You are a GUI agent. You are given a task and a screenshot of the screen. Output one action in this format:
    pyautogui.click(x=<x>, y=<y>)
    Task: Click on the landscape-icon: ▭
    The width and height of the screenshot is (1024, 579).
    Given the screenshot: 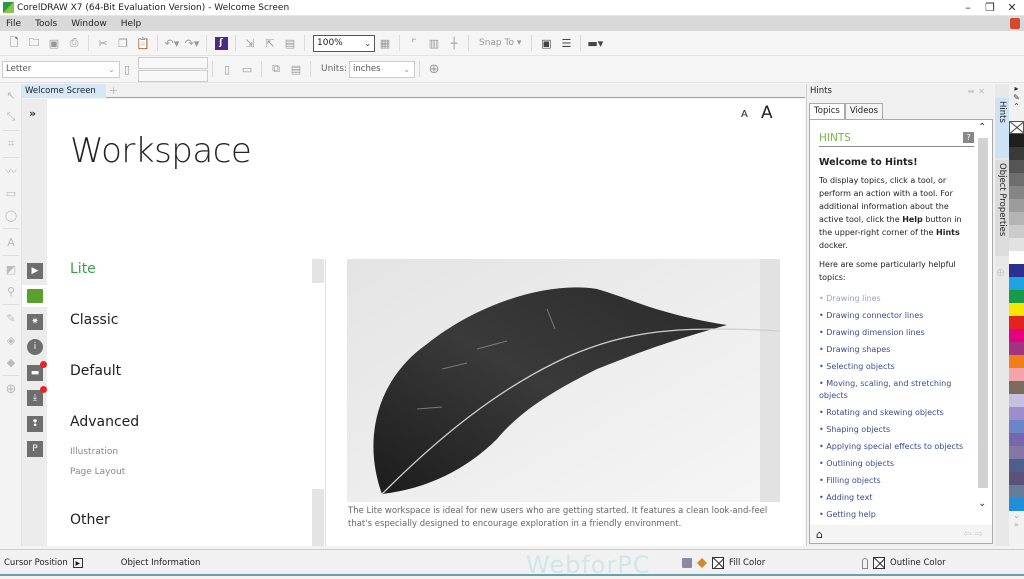 What is the action you would take?
    pyautogui.click(x=247, y=69)
    